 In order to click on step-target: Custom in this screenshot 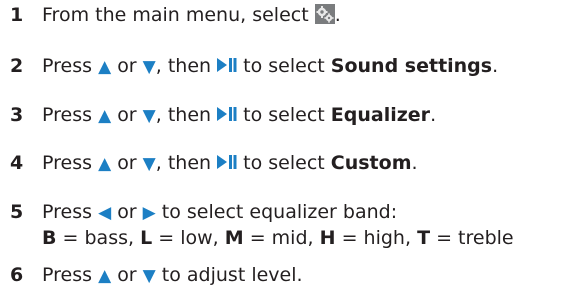, I will do `click(371, 163)`.